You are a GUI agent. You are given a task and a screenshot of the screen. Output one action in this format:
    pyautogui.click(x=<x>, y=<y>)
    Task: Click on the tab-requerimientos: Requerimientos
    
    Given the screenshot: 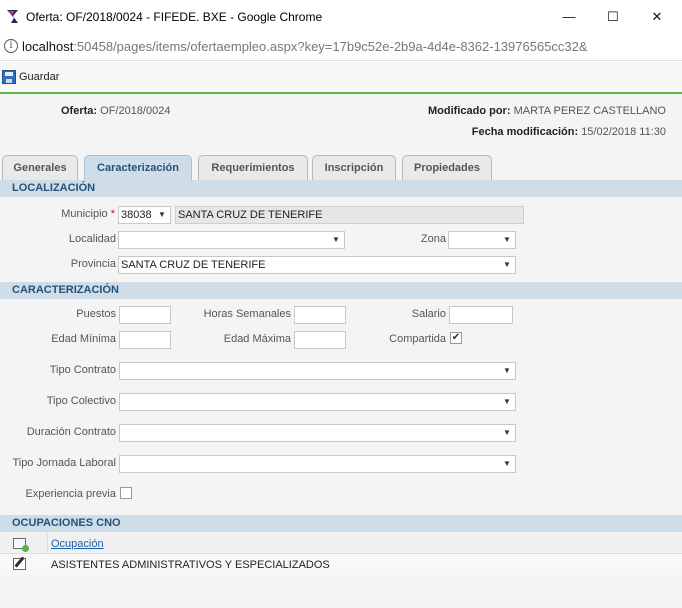 What is the action you would take?
    pyautogui.click(x=253, y=167)
    